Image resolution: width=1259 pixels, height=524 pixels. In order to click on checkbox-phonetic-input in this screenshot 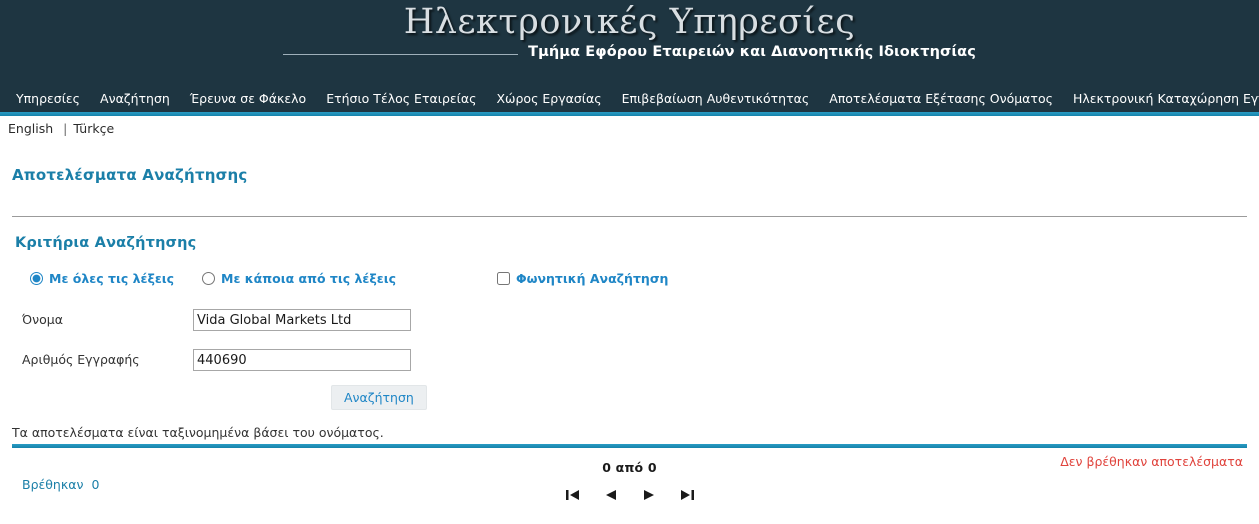, I will do `click(503, 278)`.